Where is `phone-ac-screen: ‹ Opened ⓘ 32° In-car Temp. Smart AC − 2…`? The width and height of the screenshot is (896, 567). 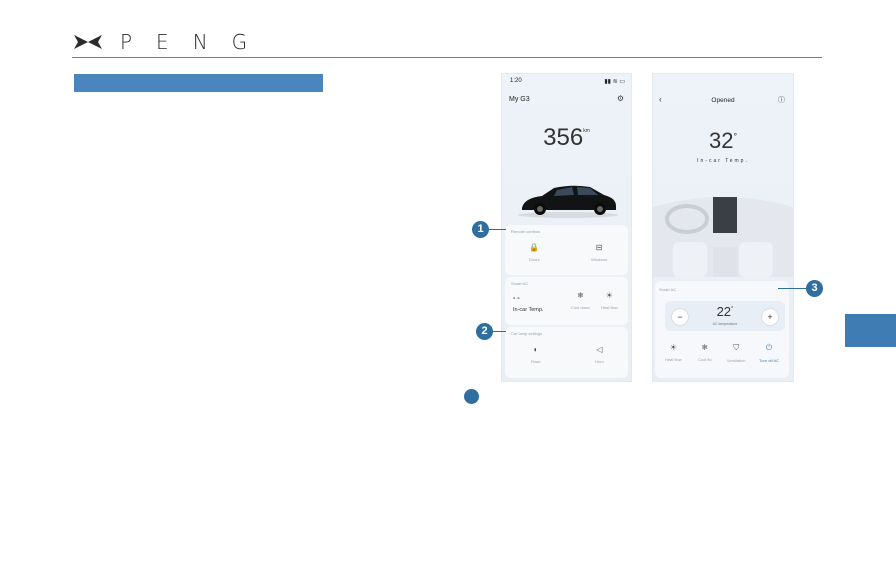
phone-ac-screen: ‹ Opened ⓘ 32° In-car Temp. Smart AC − 2… is located at coordinates (723, 227).